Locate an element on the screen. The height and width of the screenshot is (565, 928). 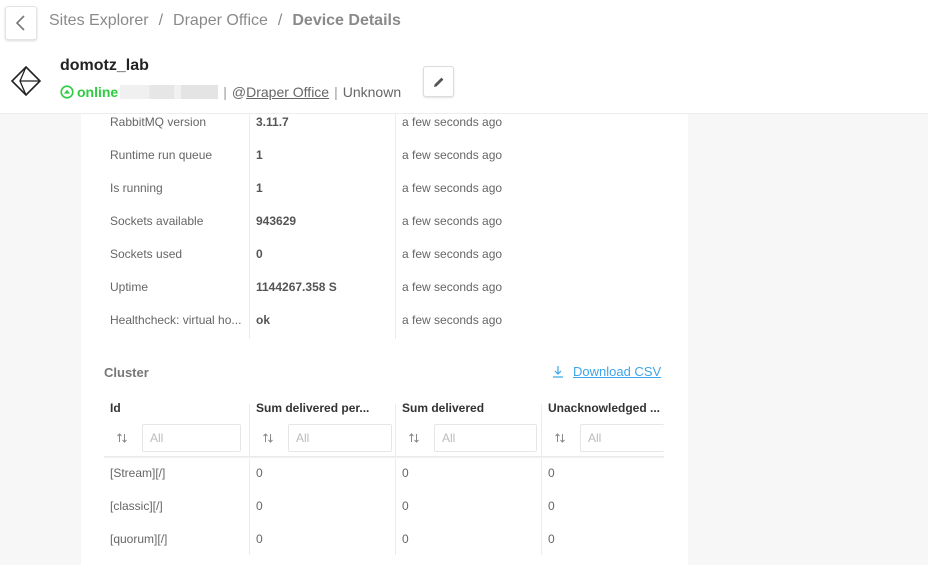
filter-row is located at coordinates (384, 438).